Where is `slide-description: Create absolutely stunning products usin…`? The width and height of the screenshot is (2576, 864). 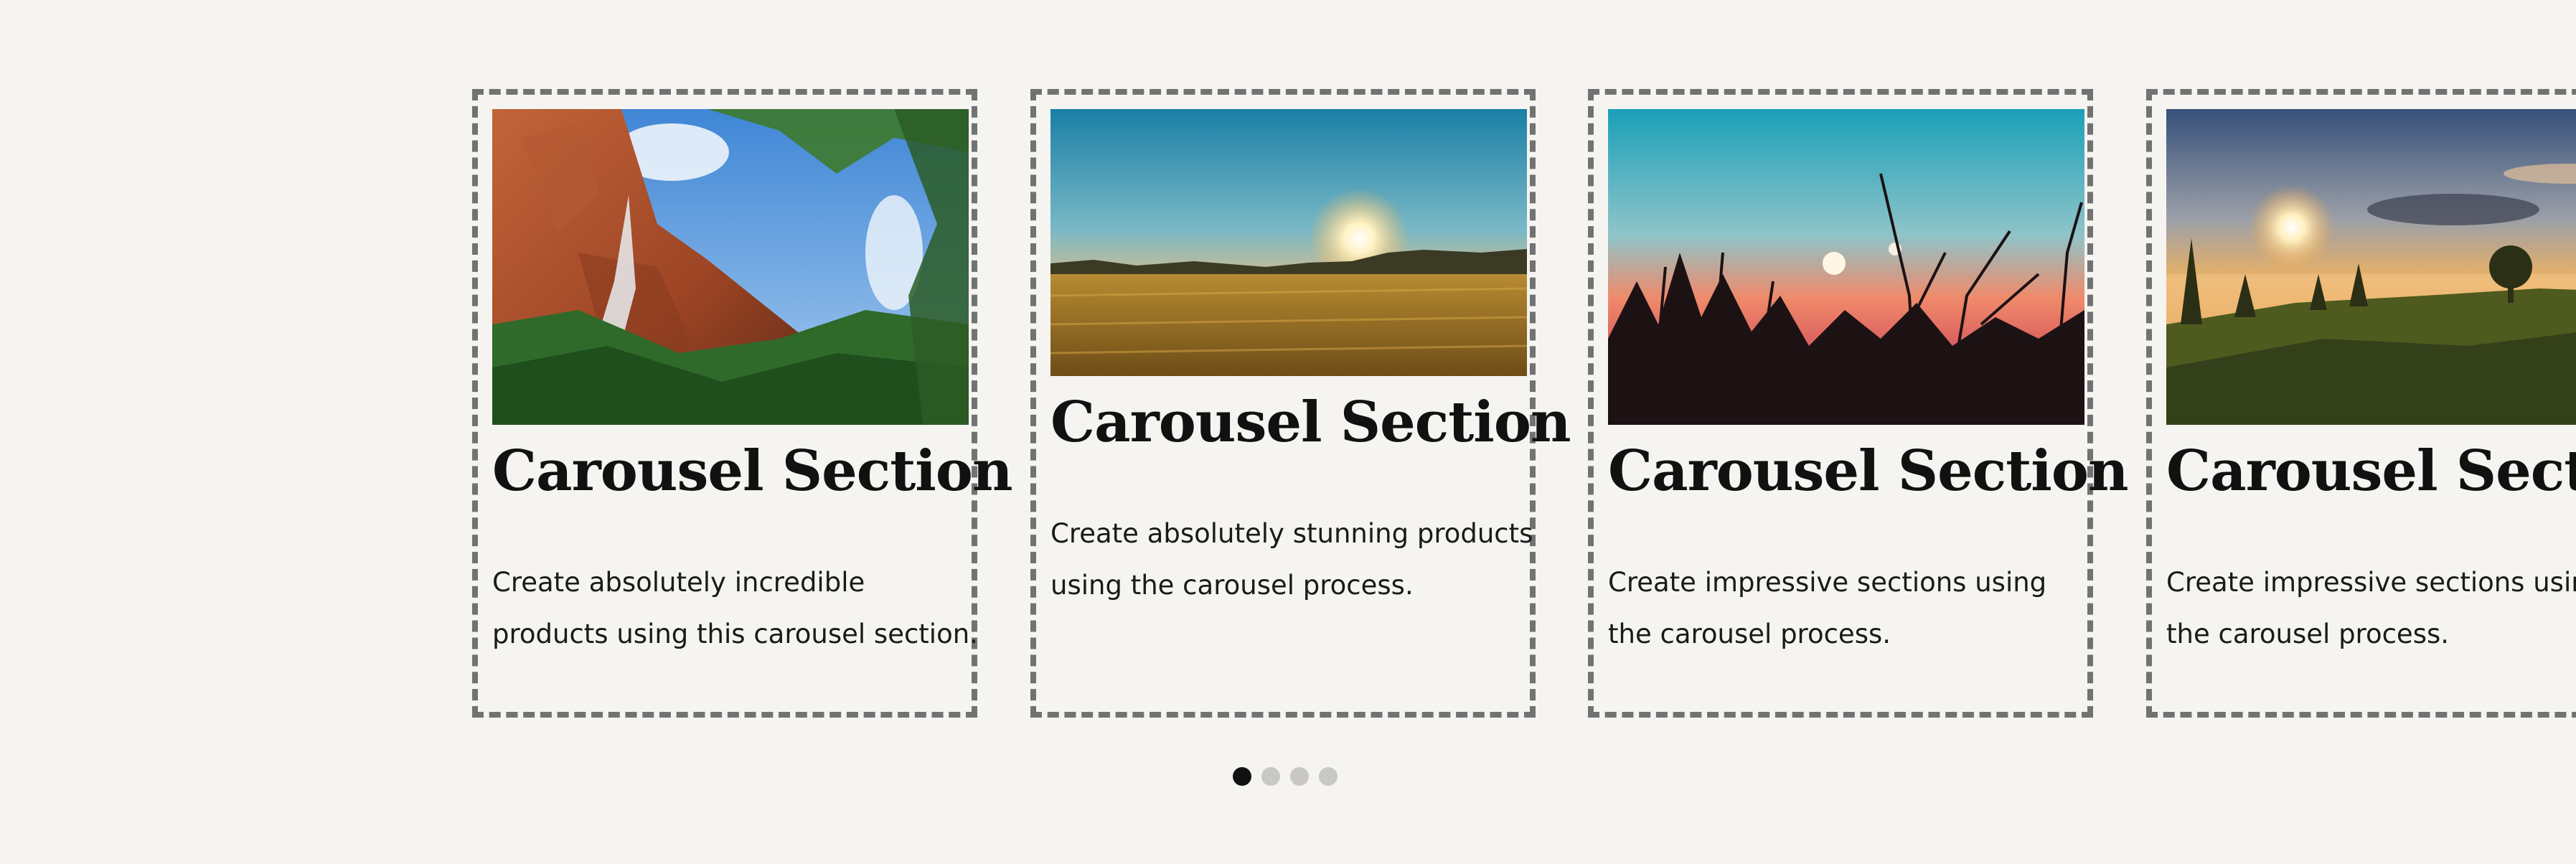 slide-description: Create absolutely stunning products usin… is located at coordinates (1291, 560).